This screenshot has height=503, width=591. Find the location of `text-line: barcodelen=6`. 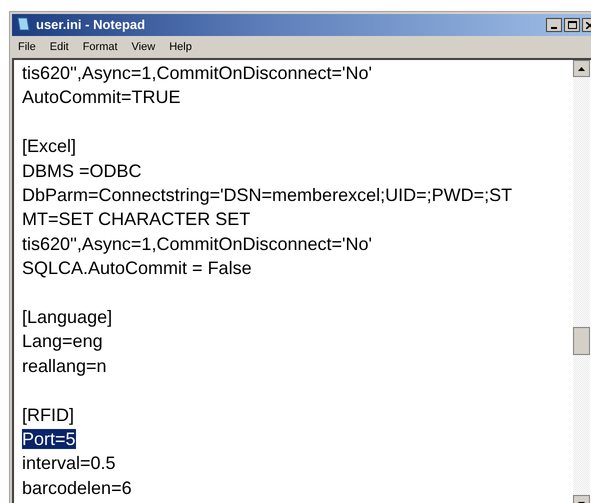

text-line: barcodelen=6 is located at coordinates (77, 488).